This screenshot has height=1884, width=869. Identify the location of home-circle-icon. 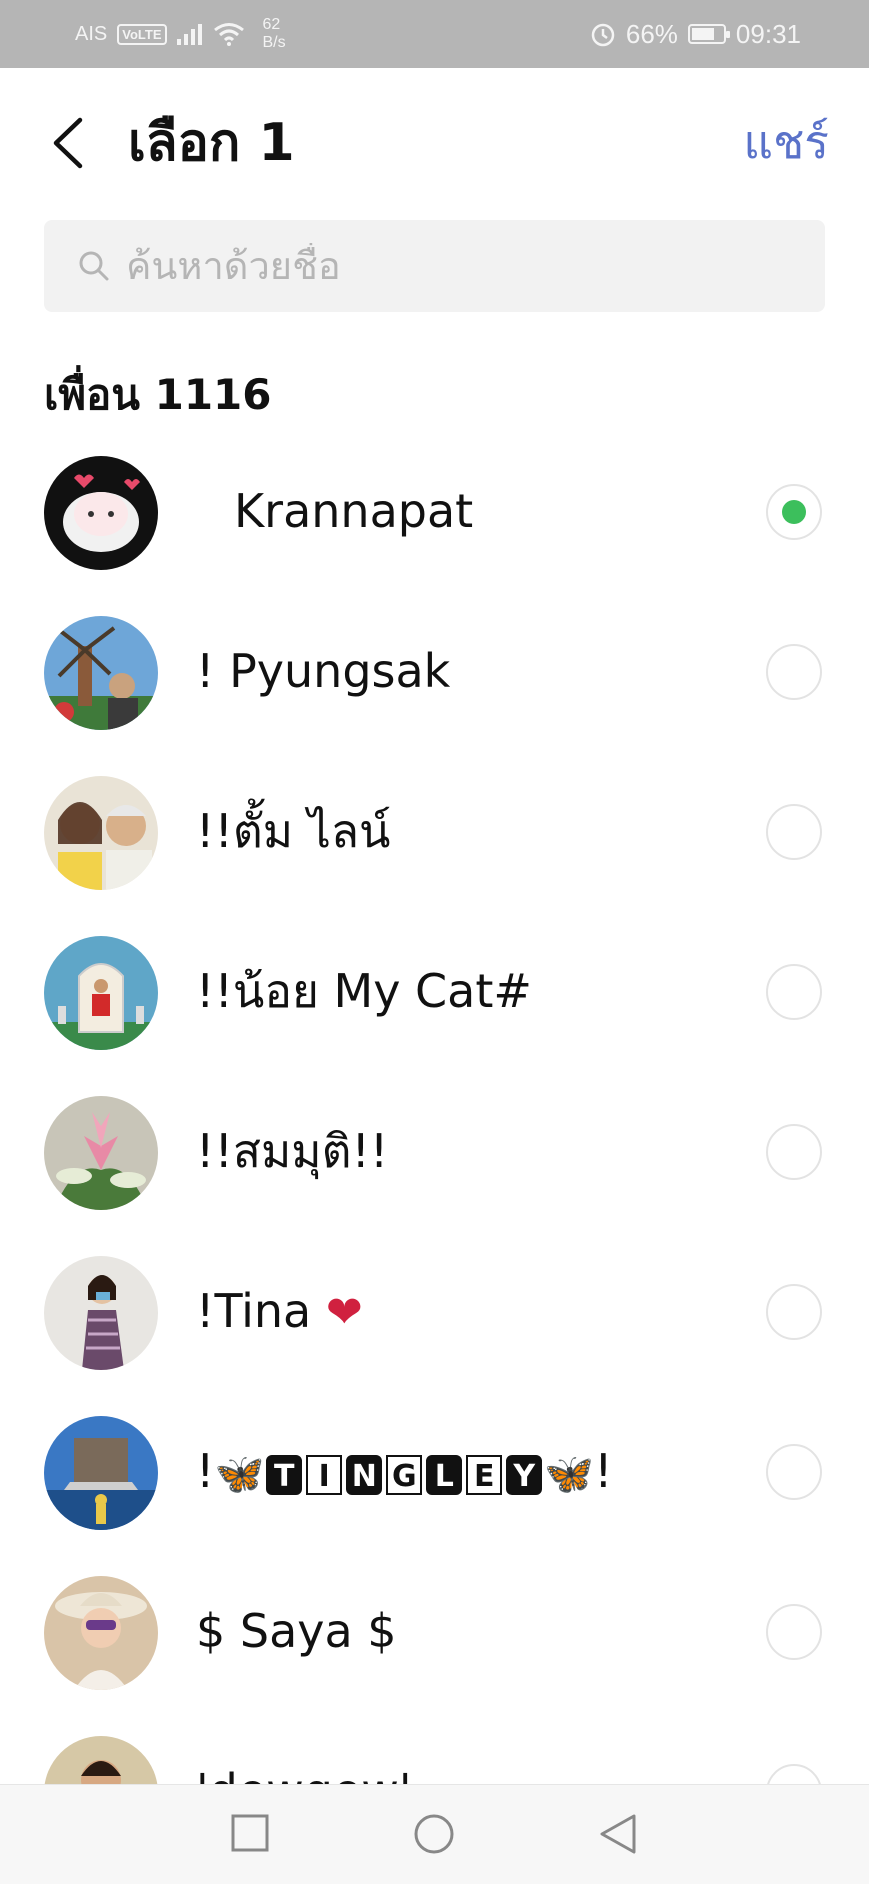
(434, 1834).